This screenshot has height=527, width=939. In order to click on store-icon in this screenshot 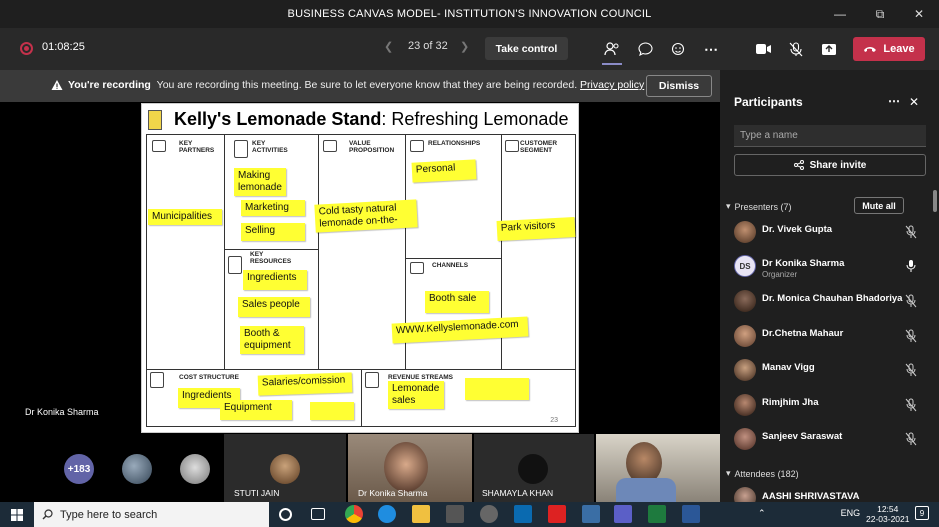, I will do `click(455, 514)`.